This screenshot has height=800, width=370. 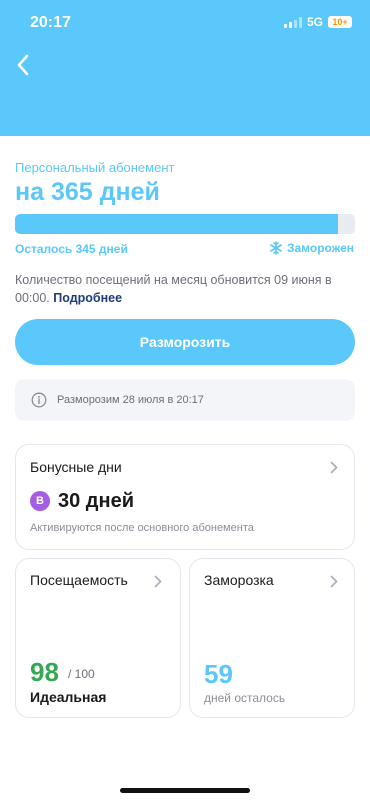 What do you see at coordinates (44, 672) in the screenshot?
I see `attendance-score: 98` at bounding box center [44, 672].